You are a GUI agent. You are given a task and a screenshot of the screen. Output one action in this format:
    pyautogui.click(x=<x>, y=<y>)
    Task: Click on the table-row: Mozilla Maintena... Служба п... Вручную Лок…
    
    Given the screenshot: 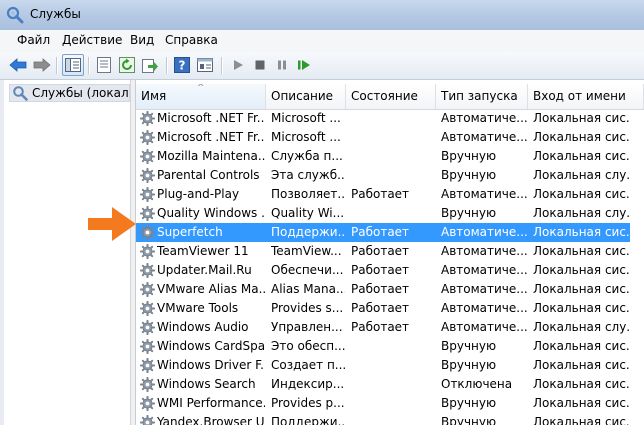 What is the action you would take?
    pyautogui.click(x=383, y=156)
    